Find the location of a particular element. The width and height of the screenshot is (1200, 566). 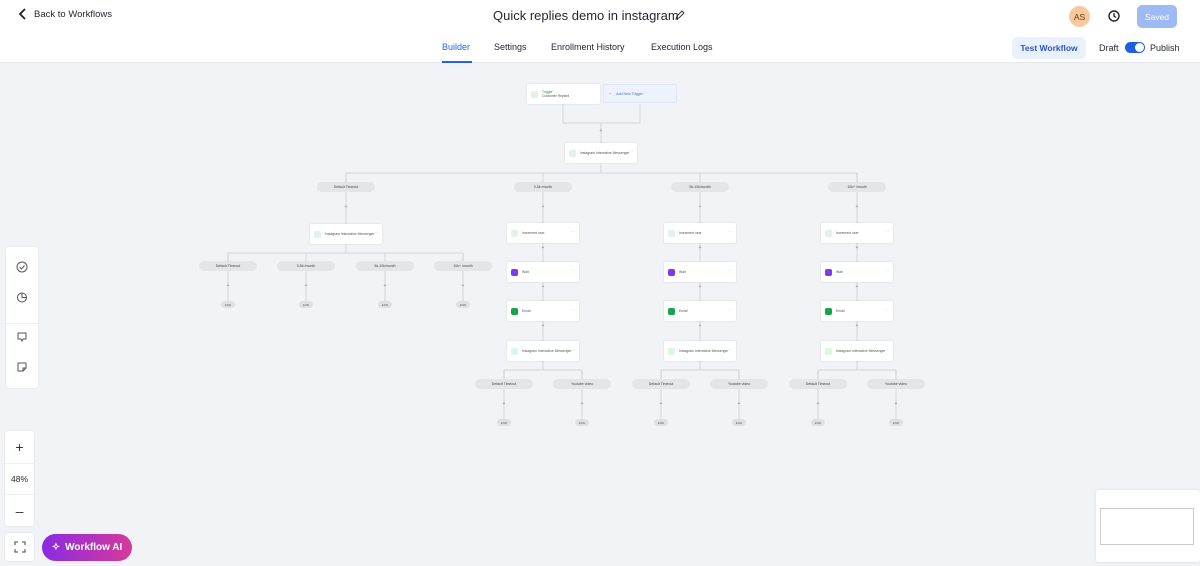

minimap-viewport is located at coordinates (1147, 526).